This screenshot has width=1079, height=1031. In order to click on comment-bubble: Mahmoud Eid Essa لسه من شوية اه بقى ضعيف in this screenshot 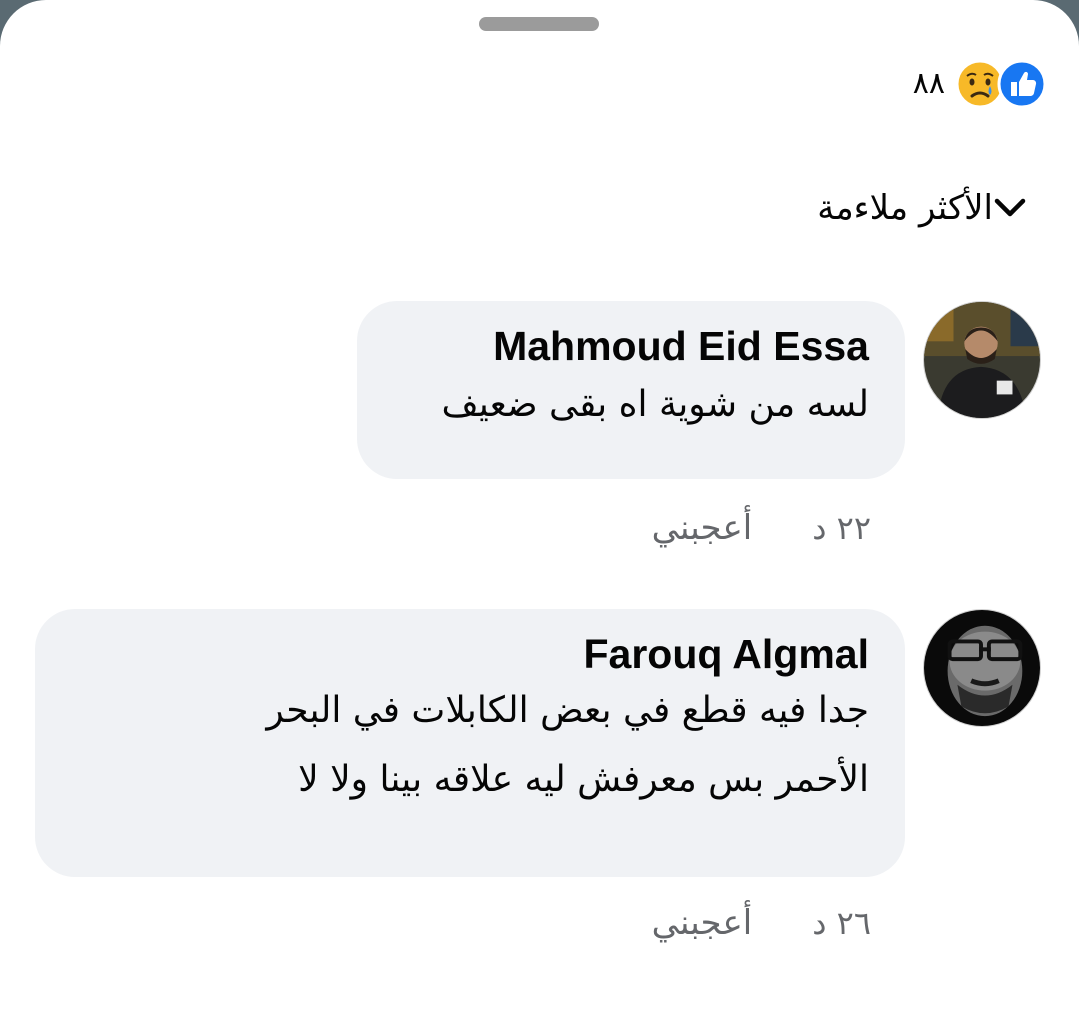, I will do `click(631, 390)`.